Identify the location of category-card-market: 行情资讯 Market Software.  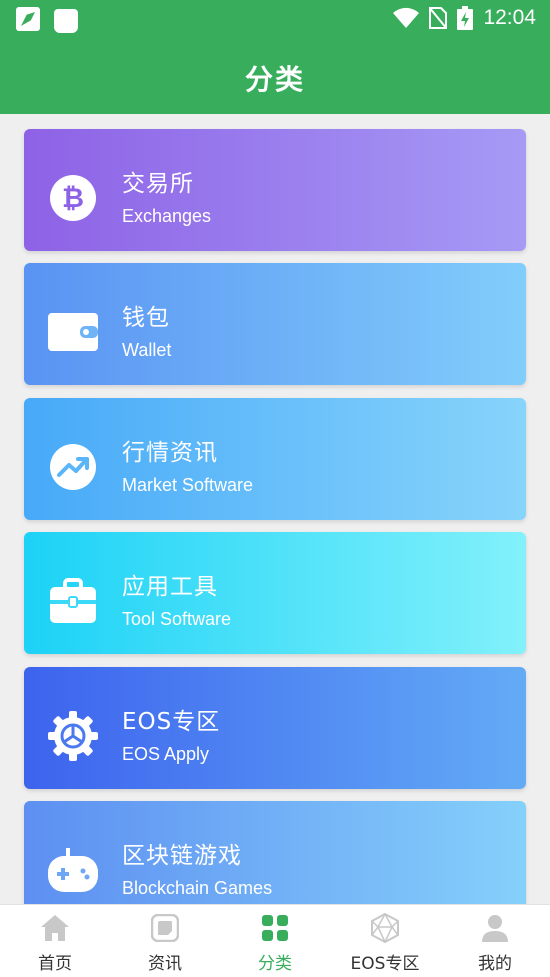
(275, 459).